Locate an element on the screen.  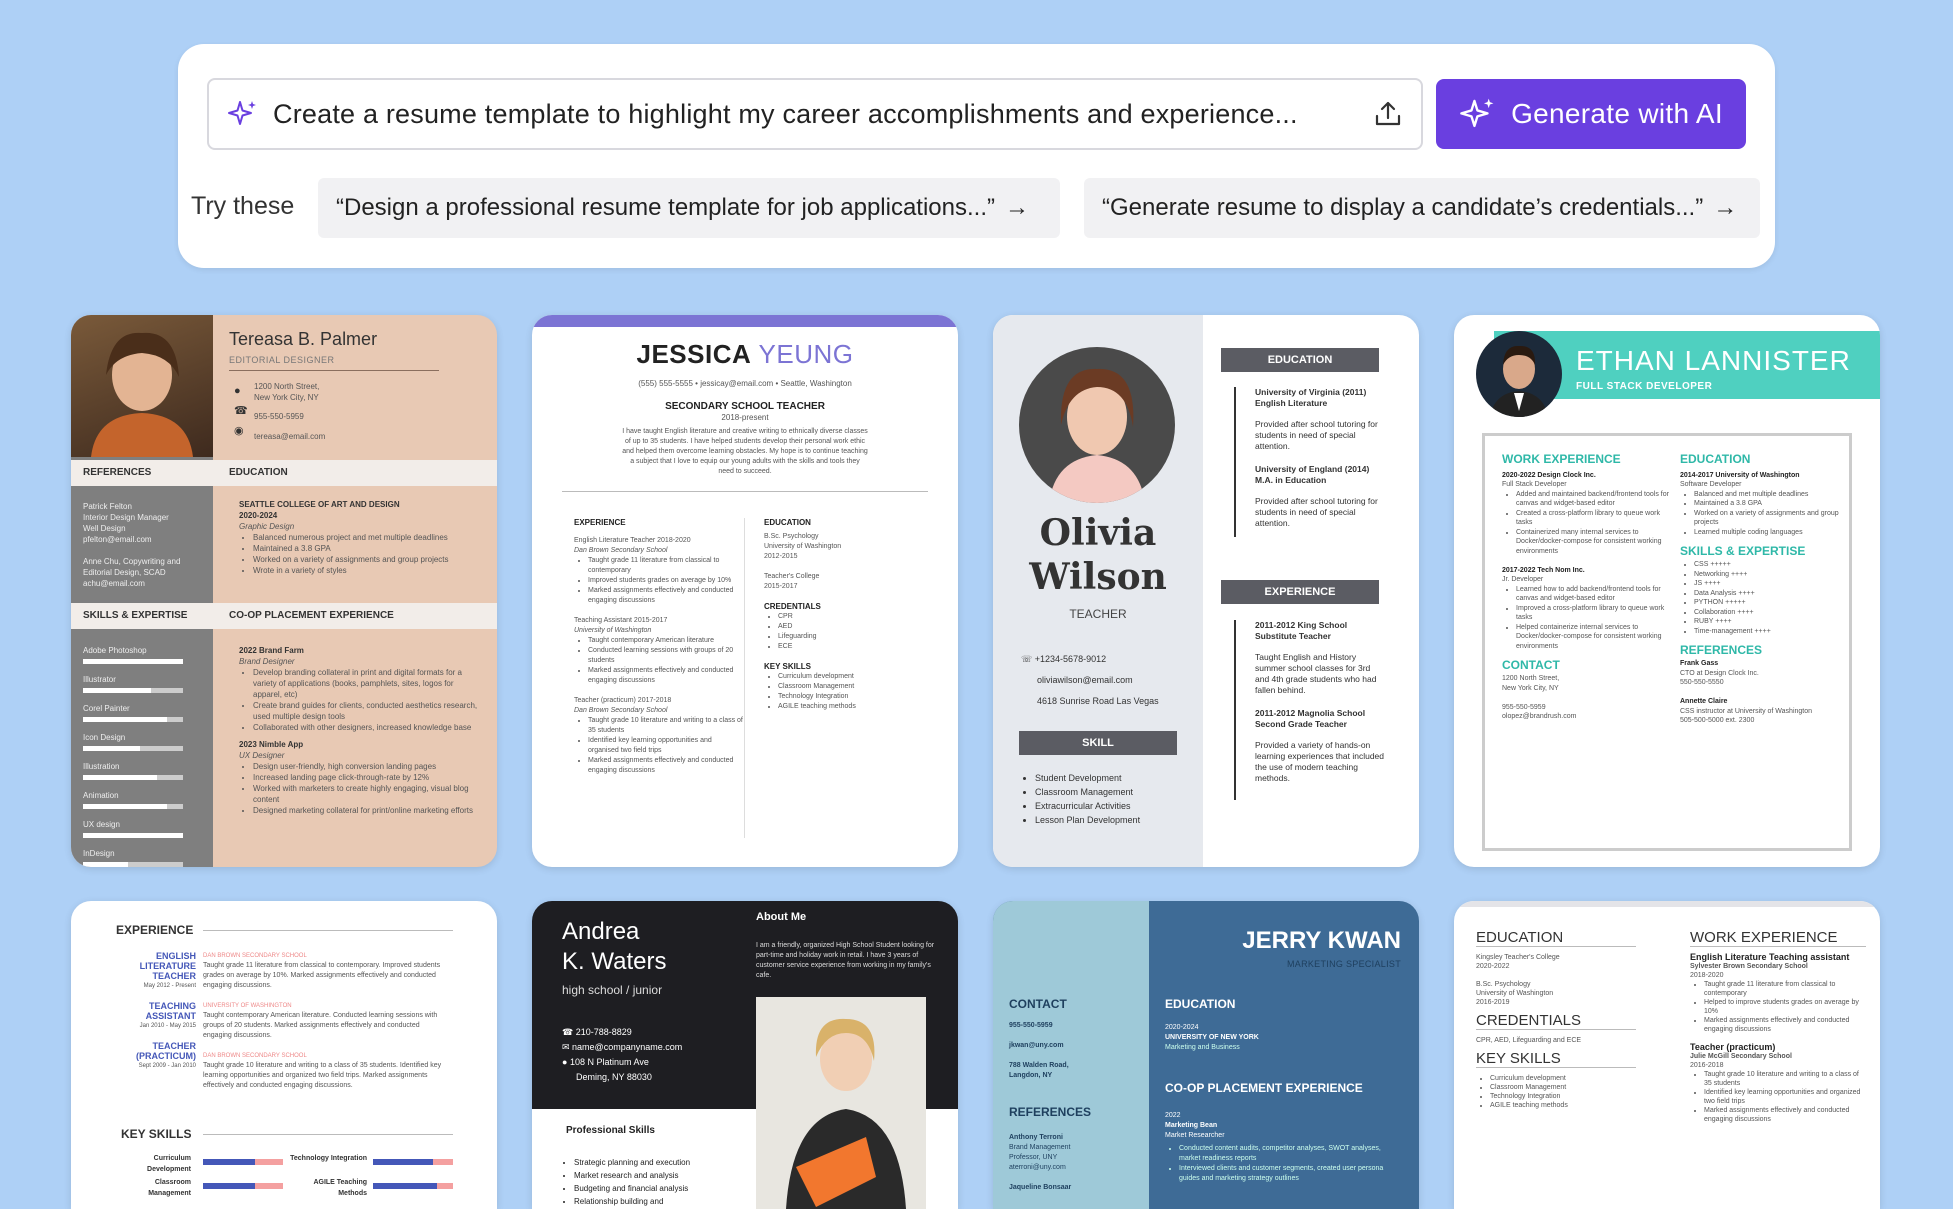
text-line: 2011-2012 Magnolia School is located at coordinates (1310, 713).